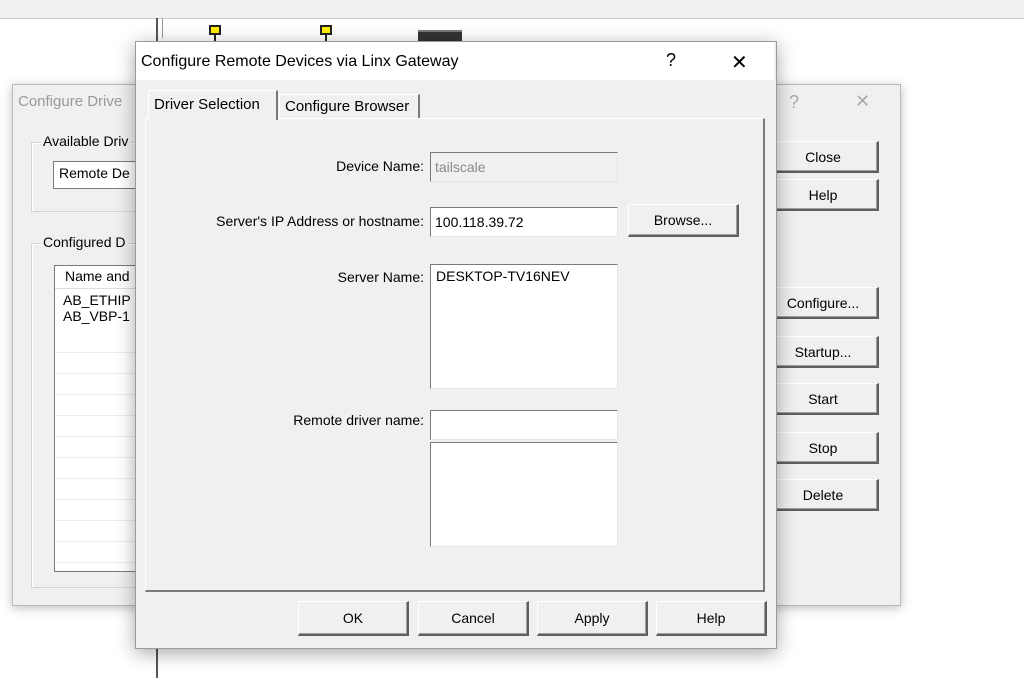 Image resolution: width=1024 pixels, height=678 pixels. Describe the element at coordinates (524, 326) in the screenshot. I see `server-name-field: DESKTOP-TV16NEV` at that location.